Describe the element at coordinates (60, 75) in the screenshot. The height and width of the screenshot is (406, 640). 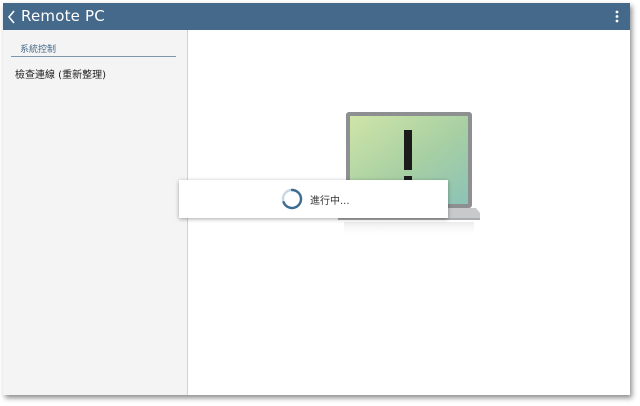
I see `sidebar-item-label: 檢查連線 (重新整理)` at that location.